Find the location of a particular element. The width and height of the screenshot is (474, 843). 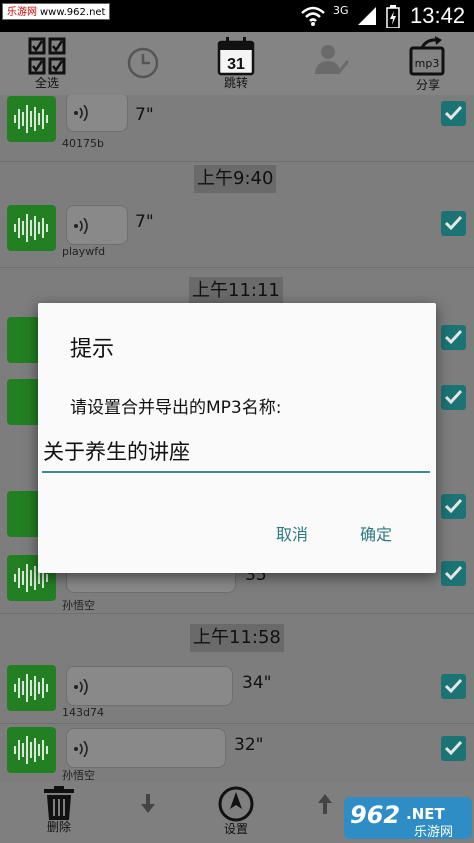

time-label: 上午9:40 is located at coordinates (235, 179).